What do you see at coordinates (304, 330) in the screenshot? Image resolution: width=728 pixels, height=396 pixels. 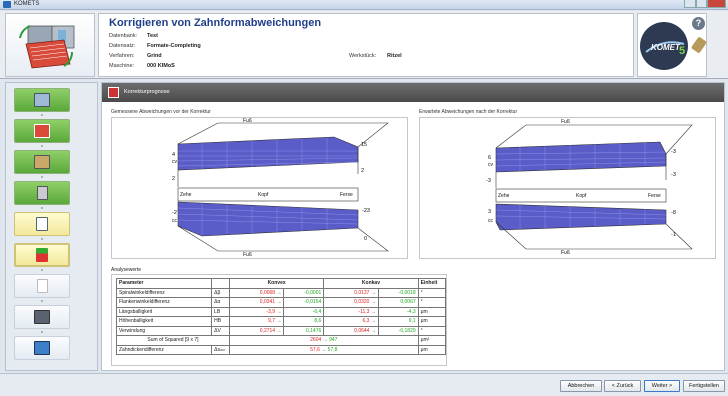 I see `konvex-after: 0,1476` at bounding box center [304, 330].